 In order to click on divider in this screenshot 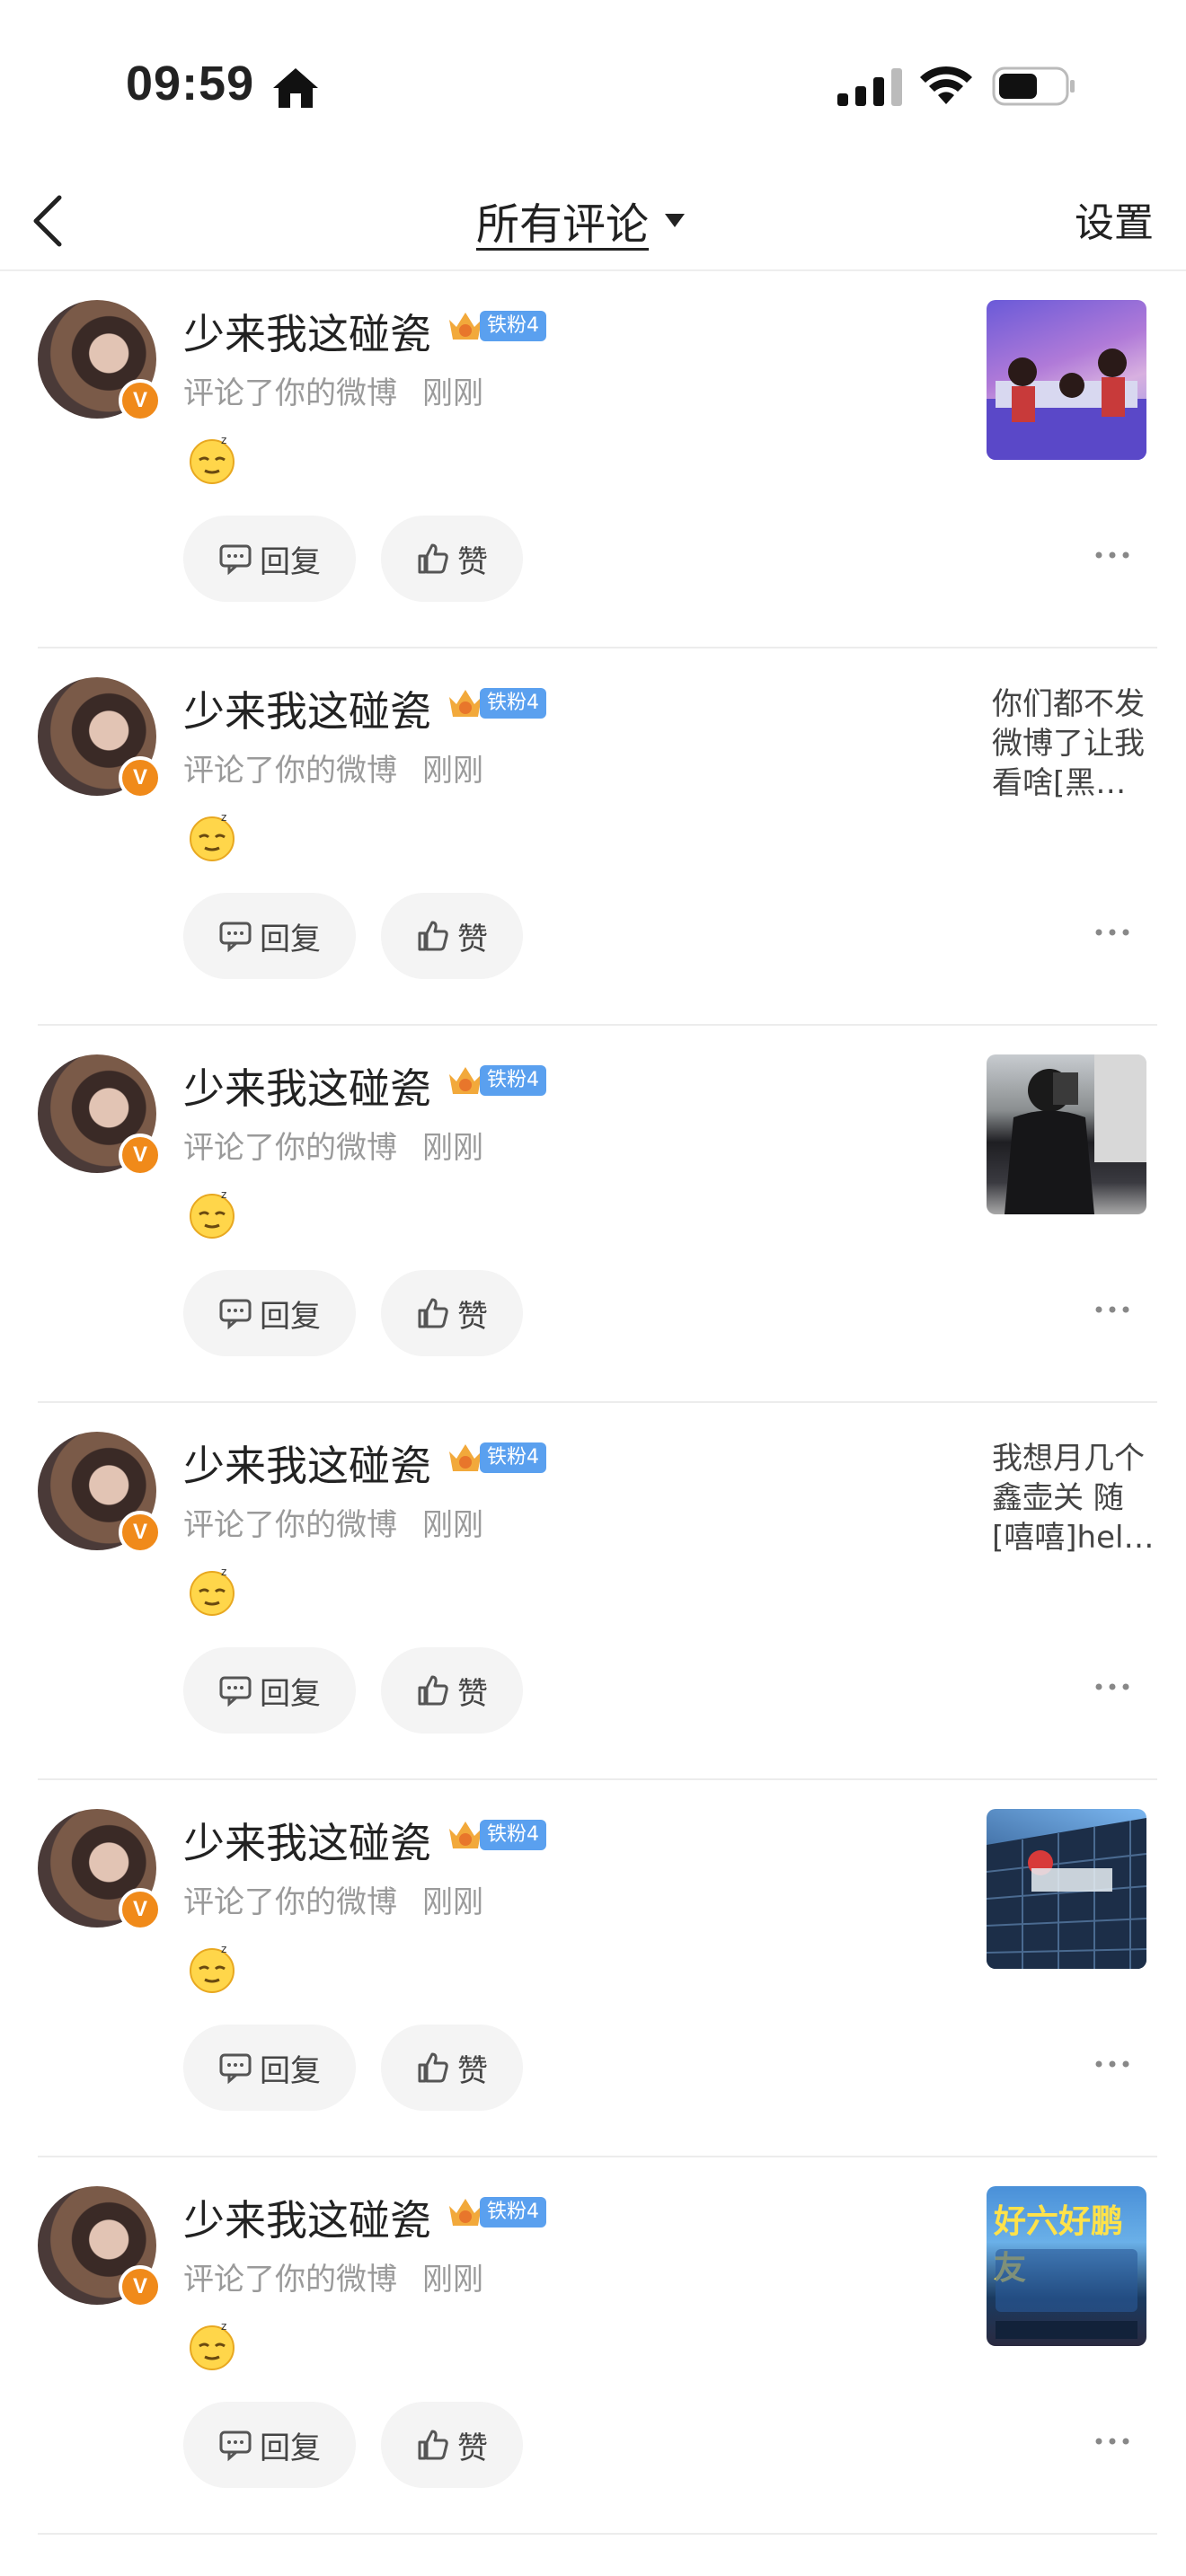, I will do `click(597, 2534)`.